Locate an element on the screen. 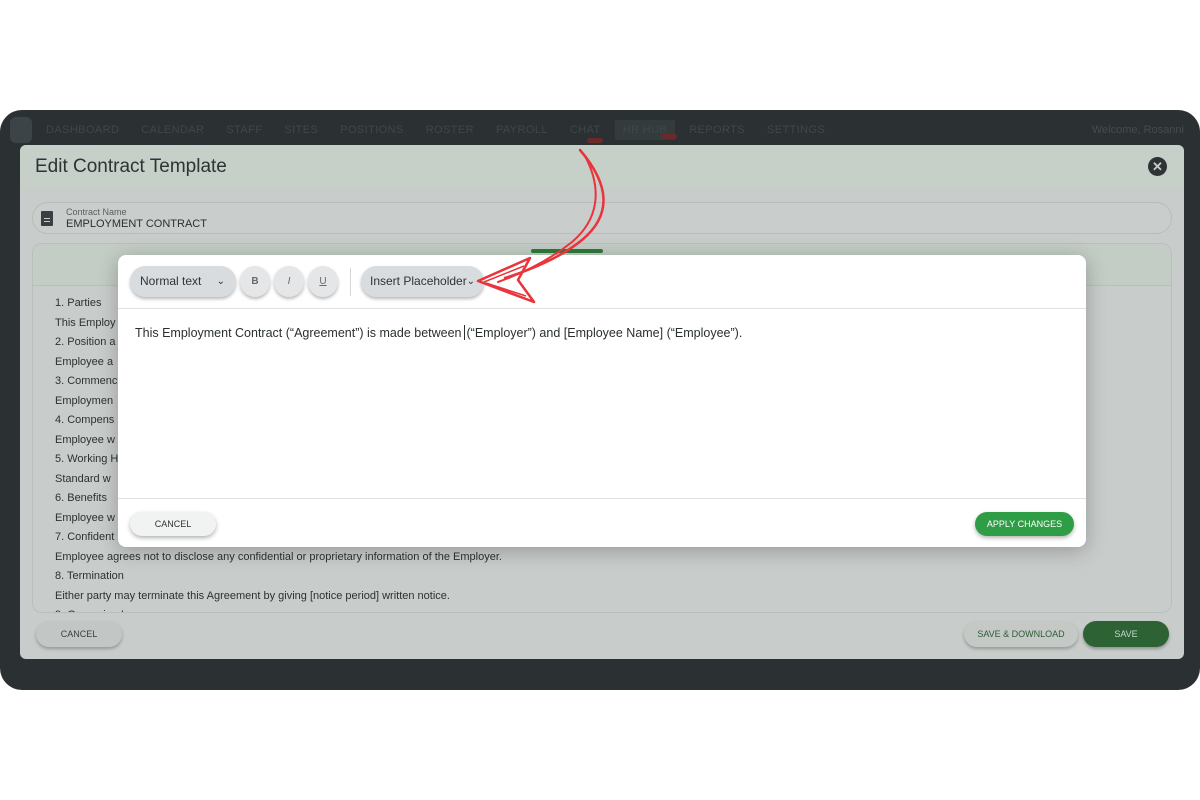 The height and width of the screenshot is (800, 1200). toolbar-divider is located at coordinates (350, 282).